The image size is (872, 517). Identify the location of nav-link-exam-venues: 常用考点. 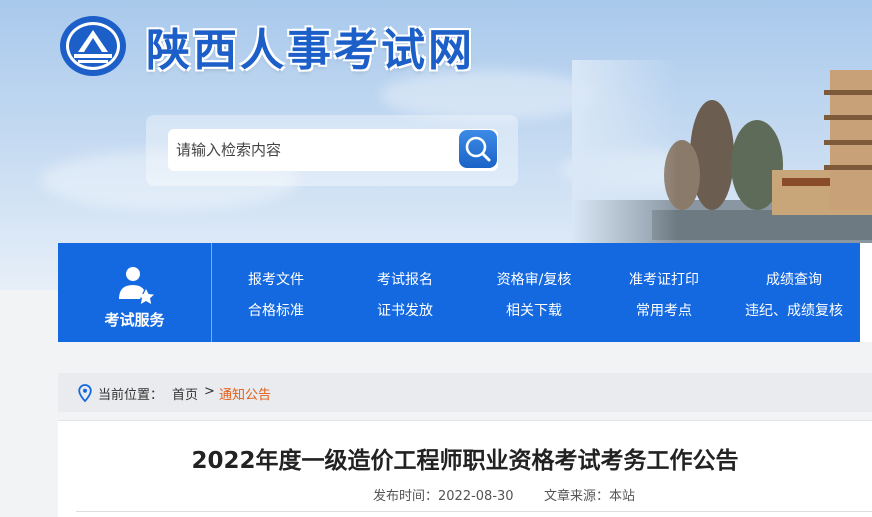
(664, 310).